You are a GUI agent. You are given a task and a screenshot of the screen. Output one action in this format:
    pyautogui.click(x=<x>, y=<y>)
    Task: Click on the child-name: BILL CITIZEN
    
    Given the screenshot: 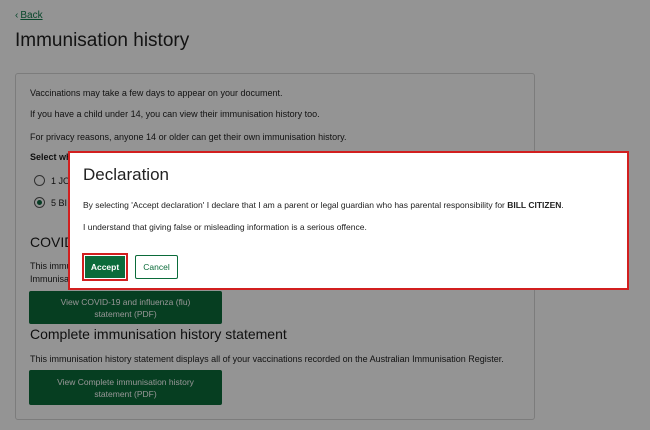 What is the action you would take?
    pyautogui.click(x=534, y=205)
    